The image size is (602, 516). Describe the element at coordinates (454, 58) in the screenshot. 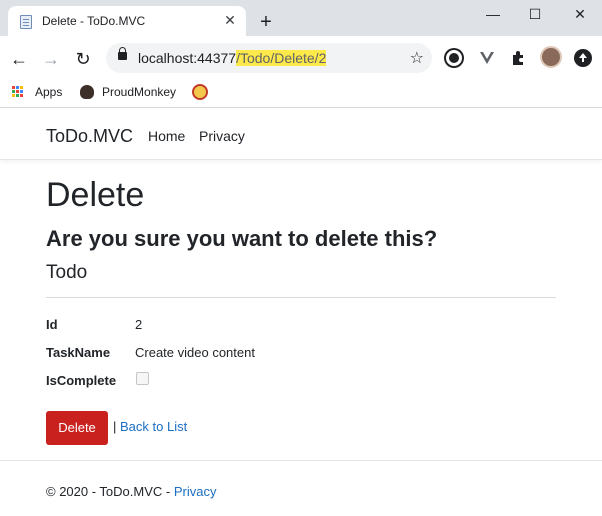

I see `extension-circle-icon` at that location.